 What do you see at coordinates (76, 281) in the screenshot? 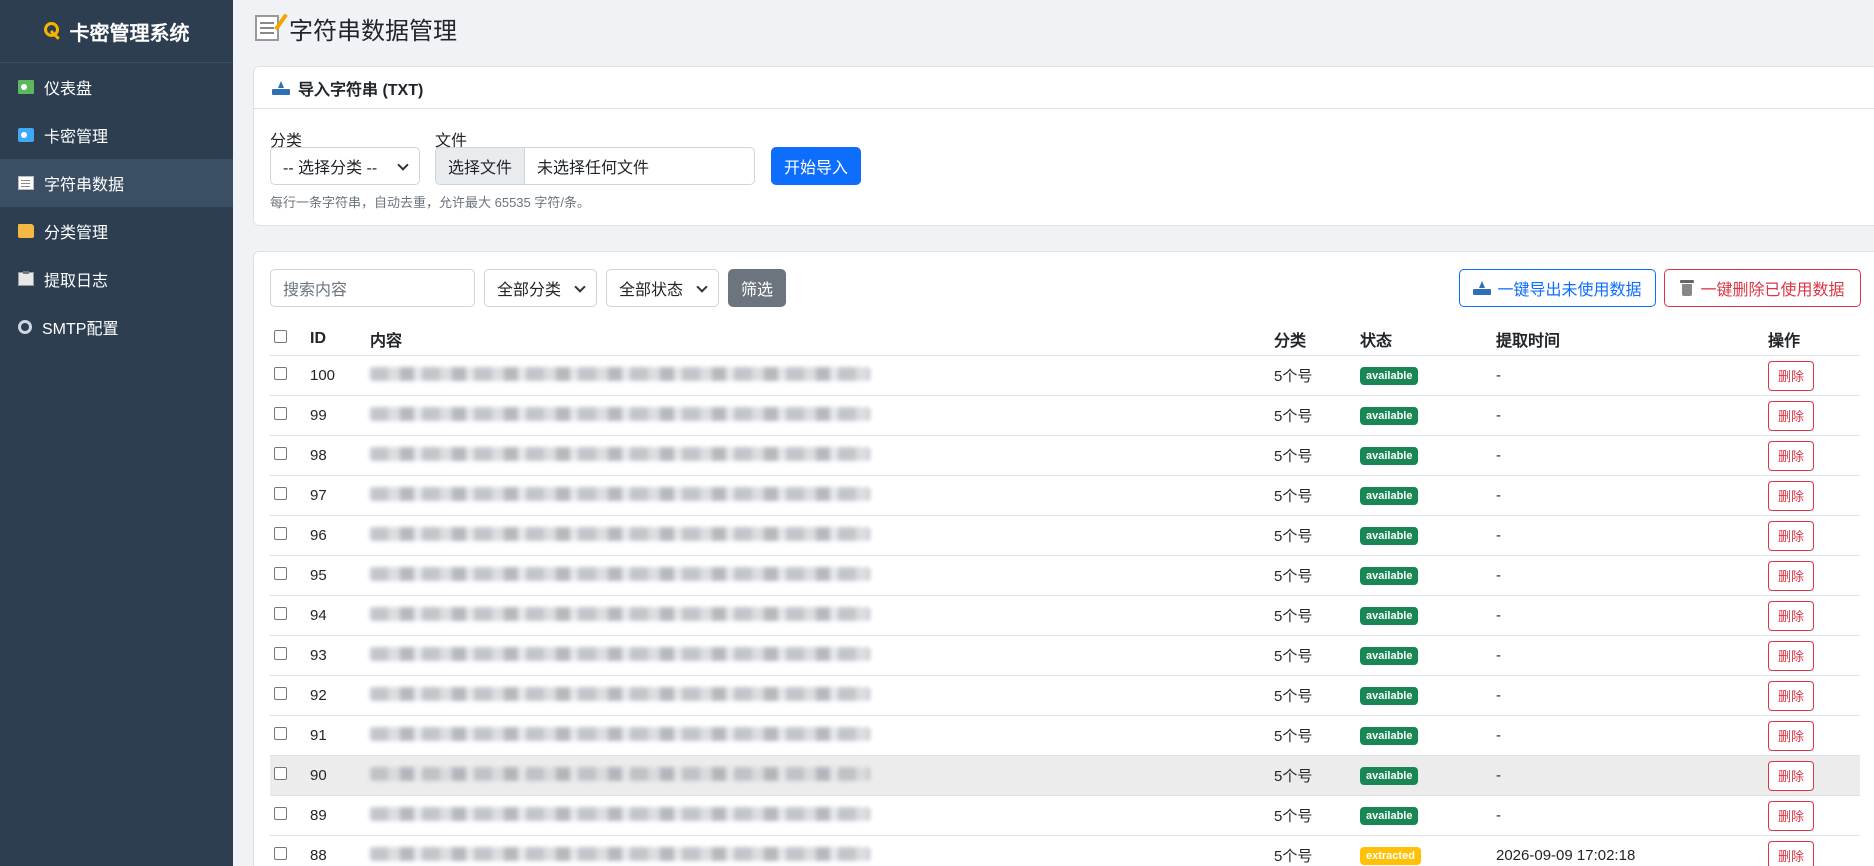
I see `sidebar-item-label: 提取日志` at bounding box center [76, 281].